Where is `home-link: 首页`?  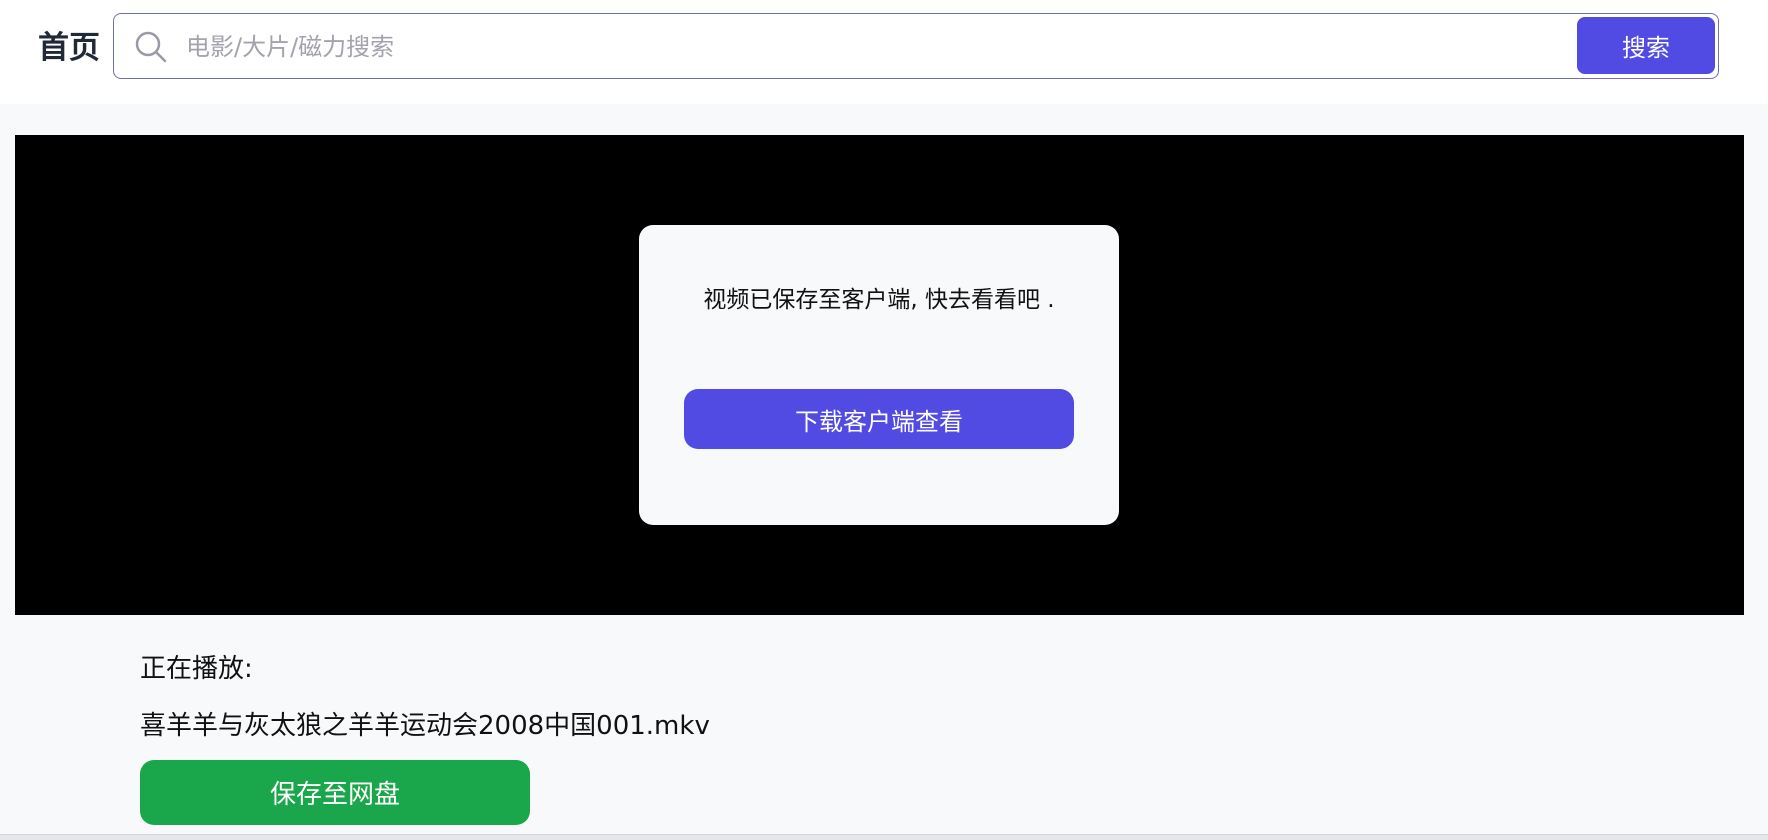 home-link: 首页 is located at coordinates (69, 48).